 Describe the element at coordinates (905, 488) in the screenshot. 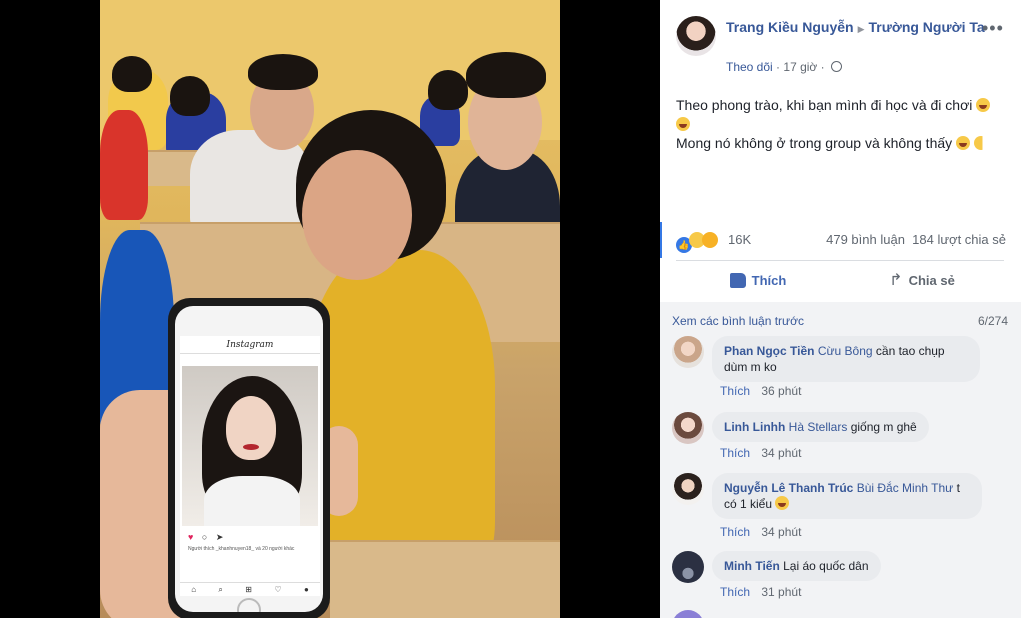

I see `tagged-user: Bùi Đắc Minh Thư` at that location.